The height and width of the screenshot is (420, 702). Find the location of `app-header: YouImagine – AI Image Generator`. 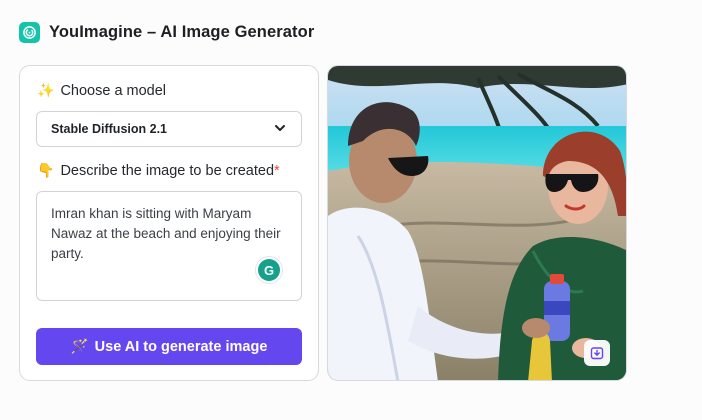

app-header: YouImagine – AI Image Generator is located at coordinates (166, 32).